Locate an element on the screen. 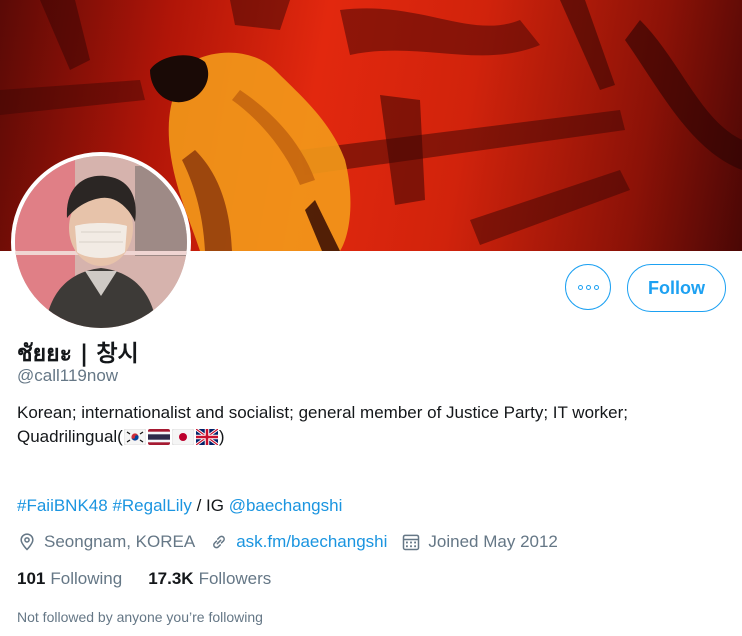 The height and width of the screenshot is (636, 742). thailand-flag-icon is located at coordinates (158, 436).